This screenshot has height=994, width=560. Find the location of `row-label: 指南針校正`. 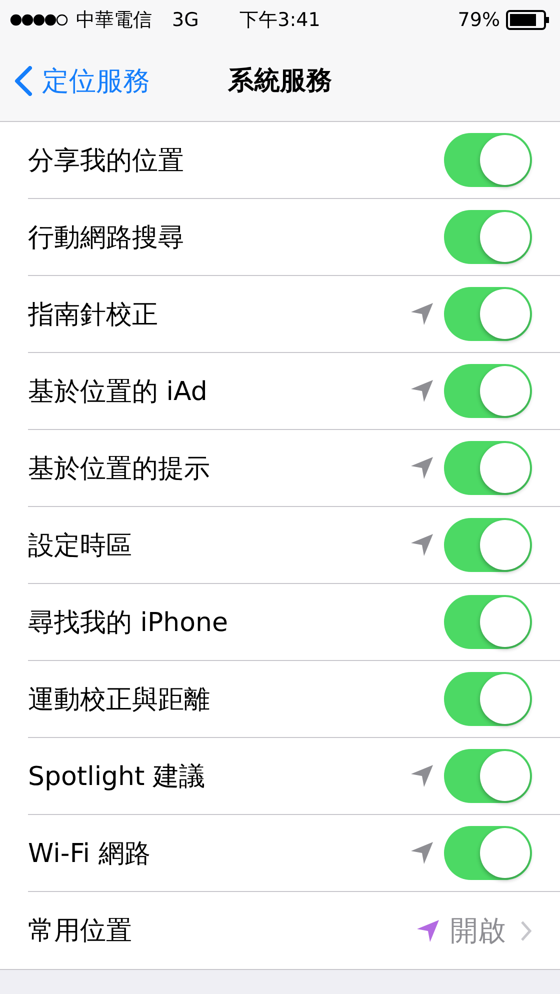

row-label: 指南針校正 is located at coordinates (93, 315).